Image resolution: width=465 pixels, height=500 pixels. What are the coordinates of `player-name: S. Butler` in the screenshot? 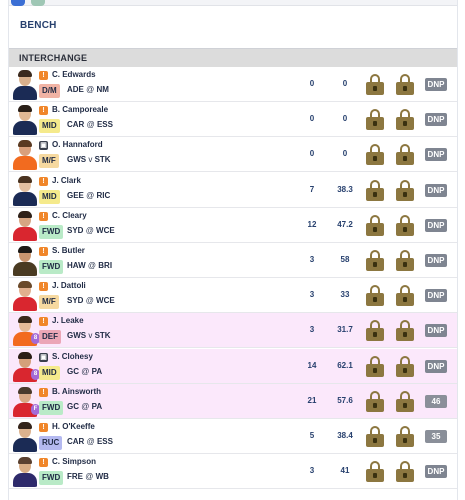 It's located at (68, 250).